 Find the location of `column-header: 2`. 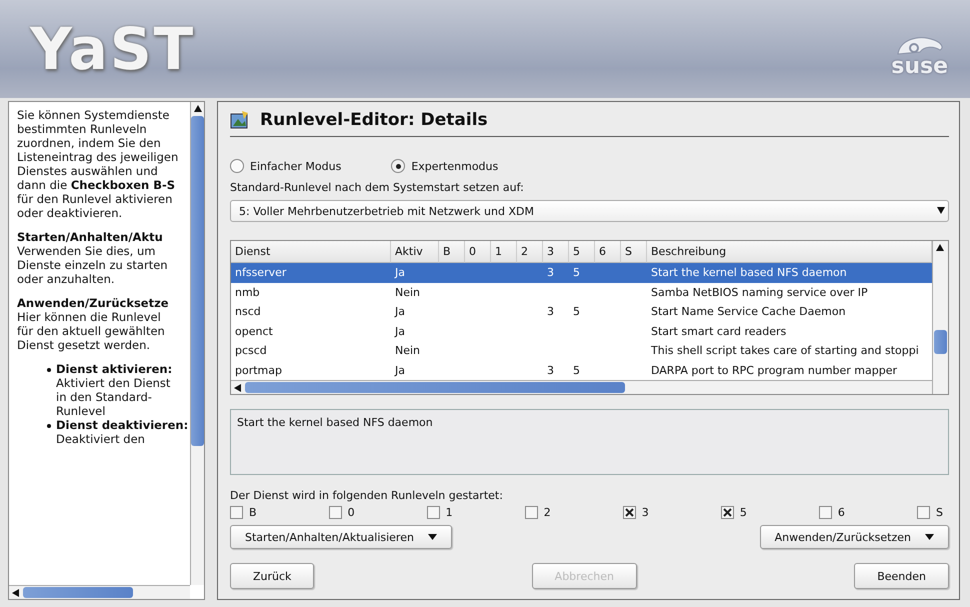

column-header: 2 is located at coordinates (530, 252).